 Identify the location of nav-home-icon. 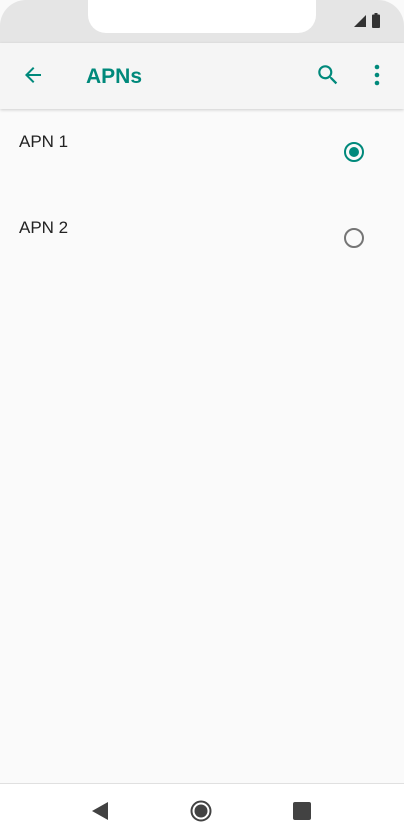
(201, 811).